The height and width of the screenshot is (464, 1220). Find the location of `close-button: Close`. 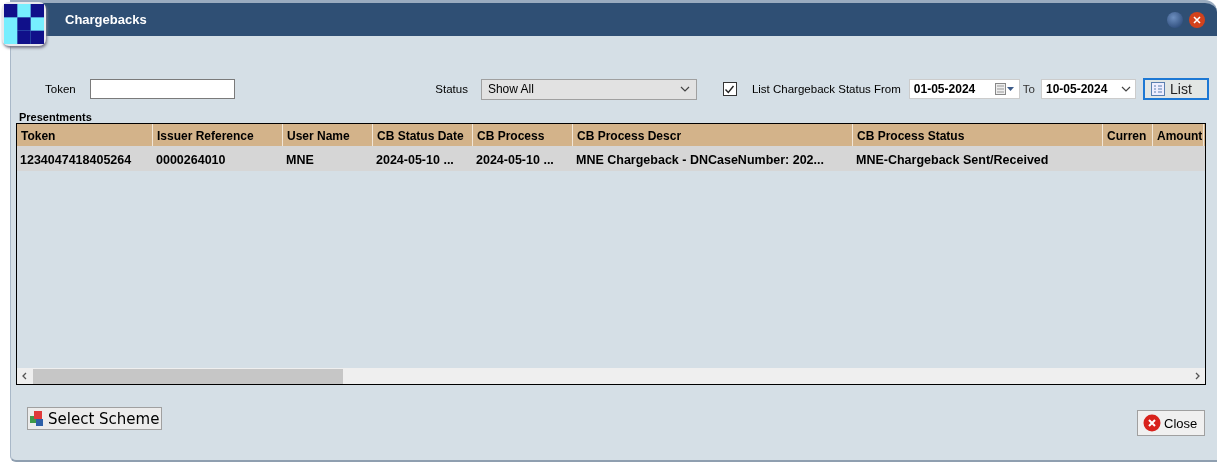

close-button: Close is located at coordinates (1171, 423).